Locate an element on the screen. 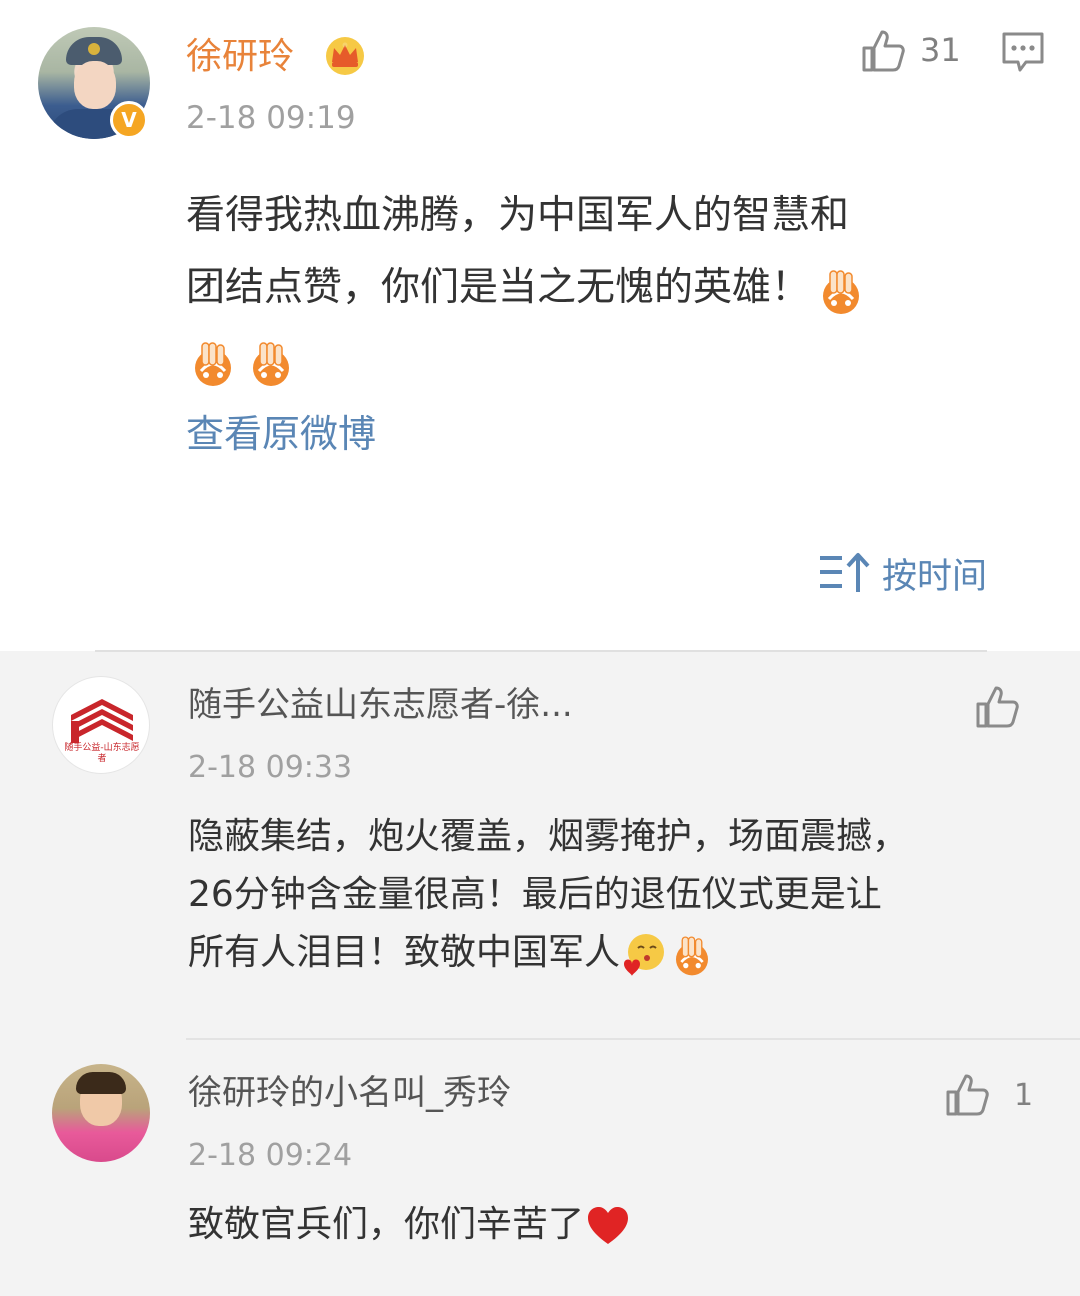 Image resolution: width=1080 pixels, height=1296 pixels. reply-avatar is located at coordinates (101, 1113).